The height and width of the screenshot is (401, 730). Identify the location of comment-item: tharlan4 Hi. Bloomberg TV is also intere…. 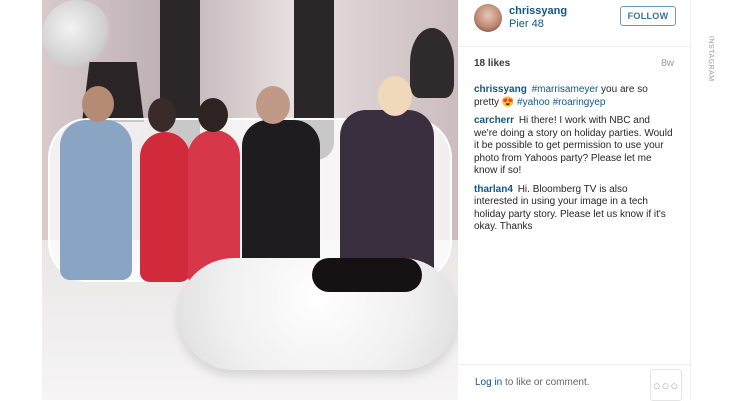
(574, 209).